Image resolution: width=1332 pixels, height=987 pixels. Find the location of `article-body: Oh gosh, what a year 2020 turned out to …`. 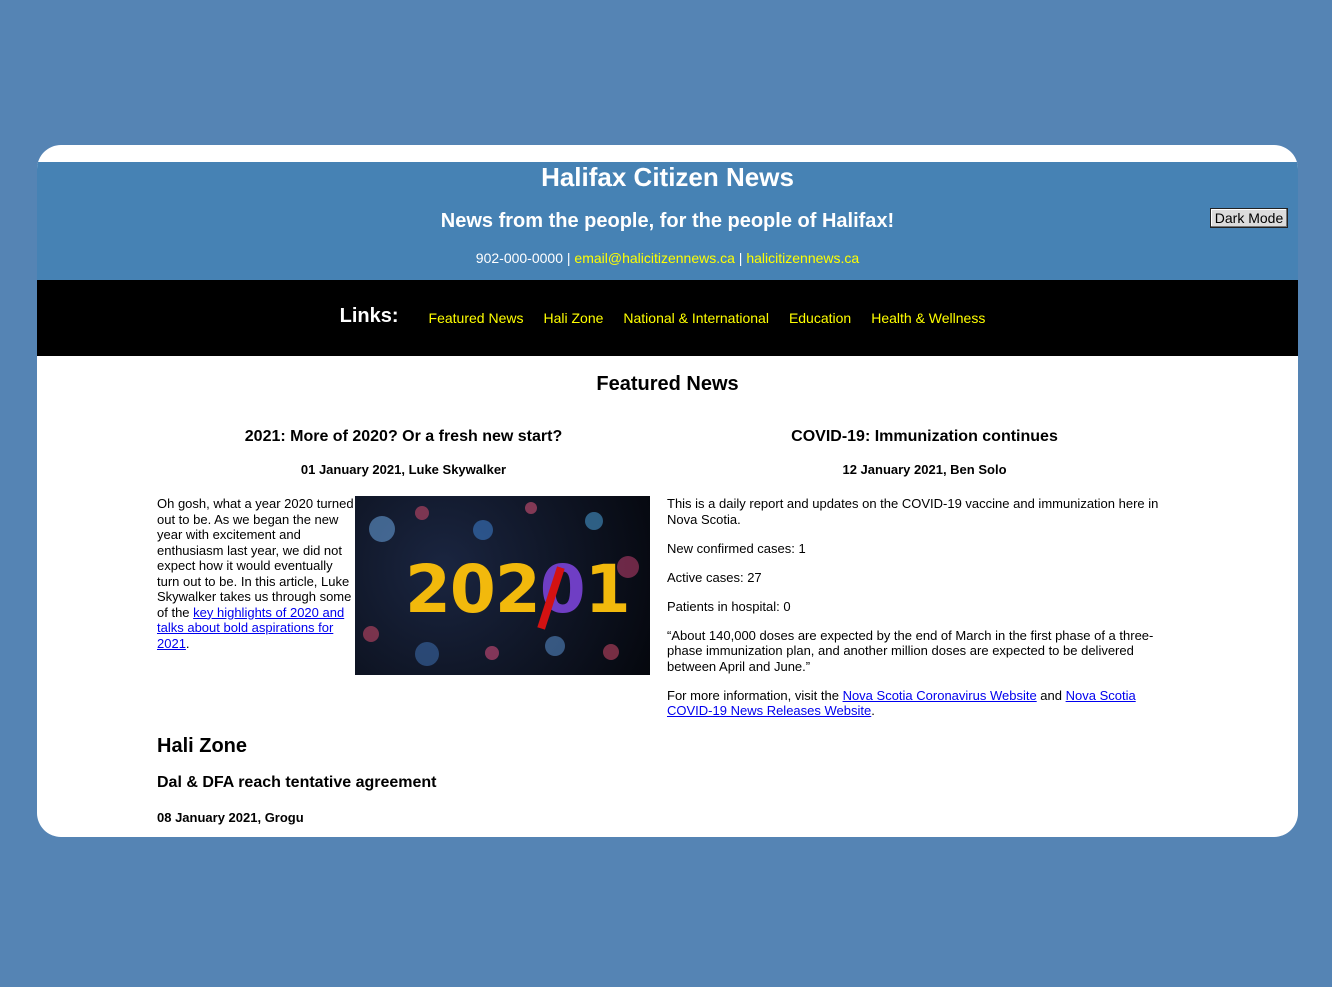

article-body: Oh gosh, what a year 2020 turned out to … is located at coordinates (403, 586).